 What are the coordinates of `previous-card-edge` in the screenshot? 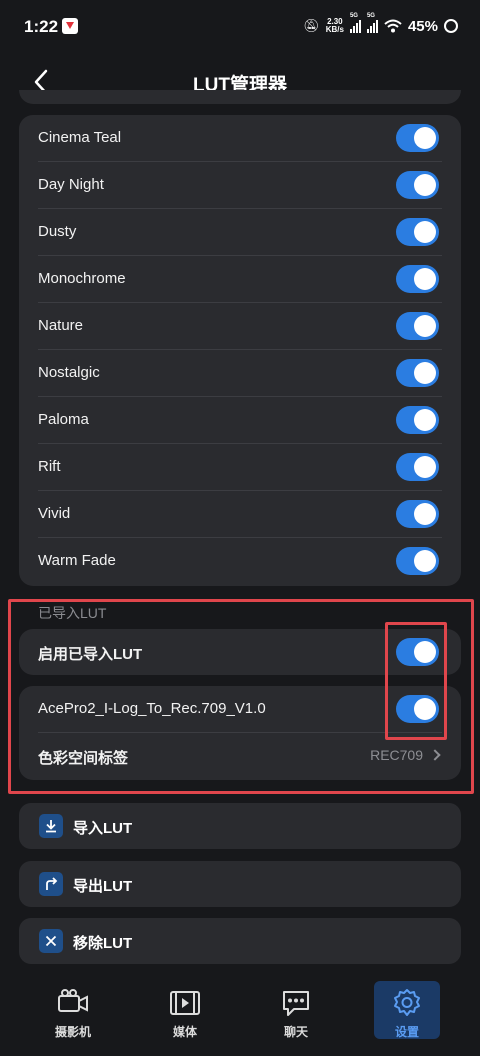 It's located at (240, 97).